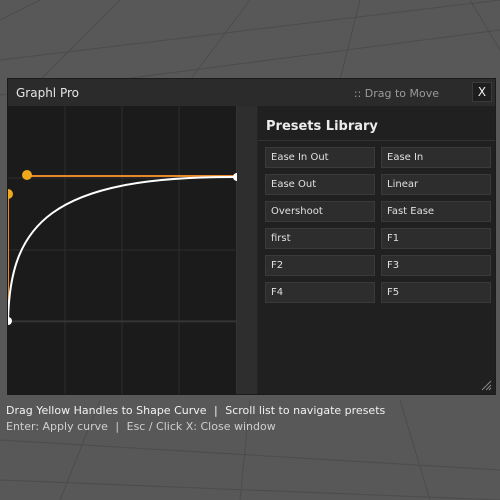 The image size is (500, 500). I want to click on preset-f4: F4, so click(320, 292).